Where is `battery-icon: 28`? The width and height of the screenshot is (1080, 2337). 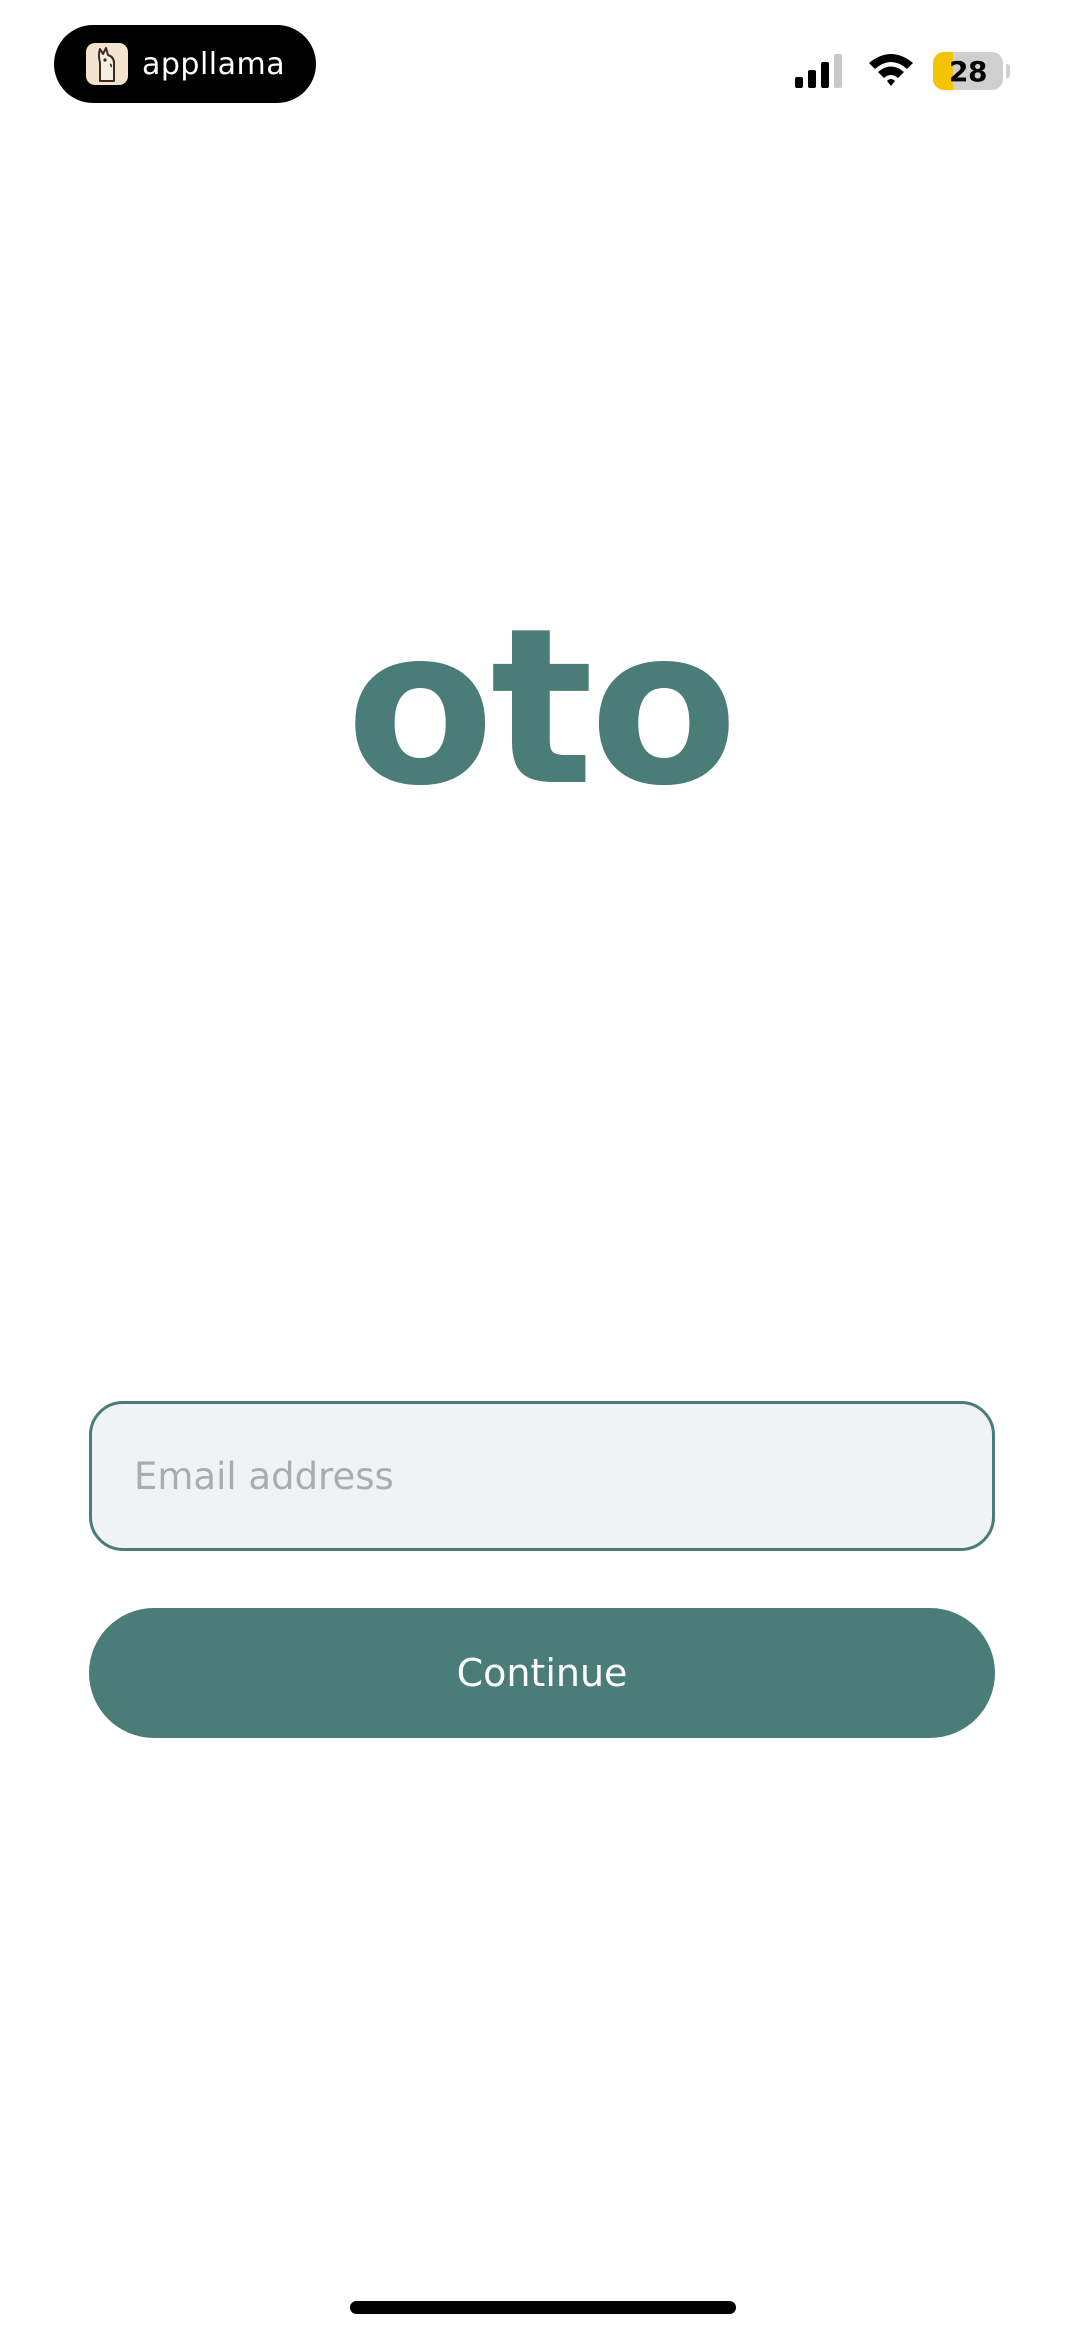 battery-icon: 28 is located at coordinates (968, 71).